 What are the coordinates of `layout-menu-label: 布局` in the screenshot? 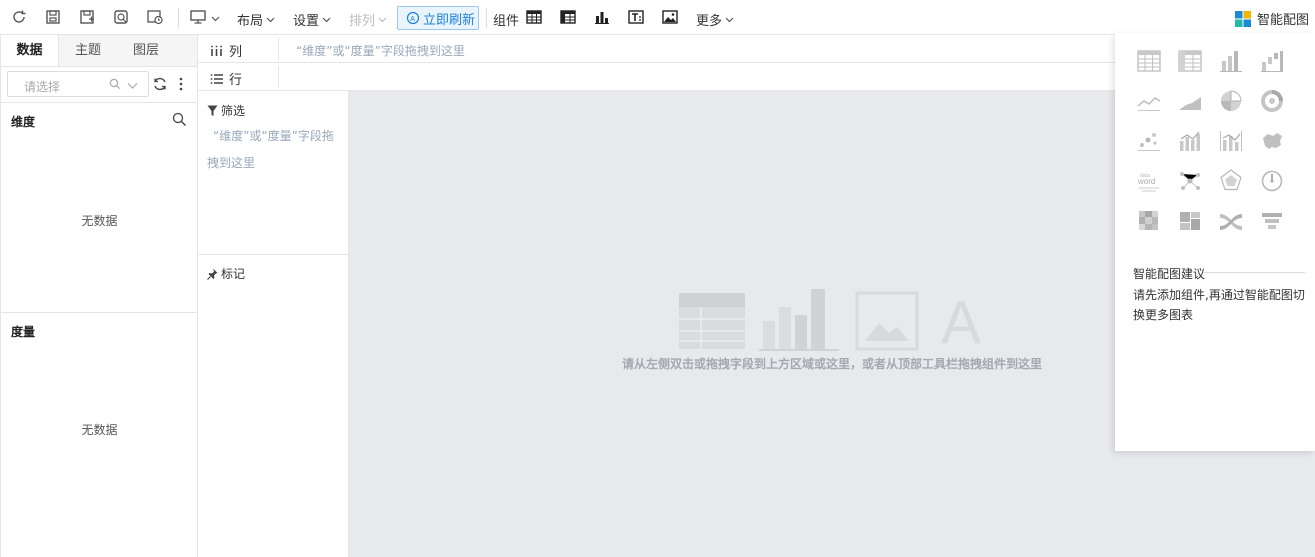 It's located at (250, 21).